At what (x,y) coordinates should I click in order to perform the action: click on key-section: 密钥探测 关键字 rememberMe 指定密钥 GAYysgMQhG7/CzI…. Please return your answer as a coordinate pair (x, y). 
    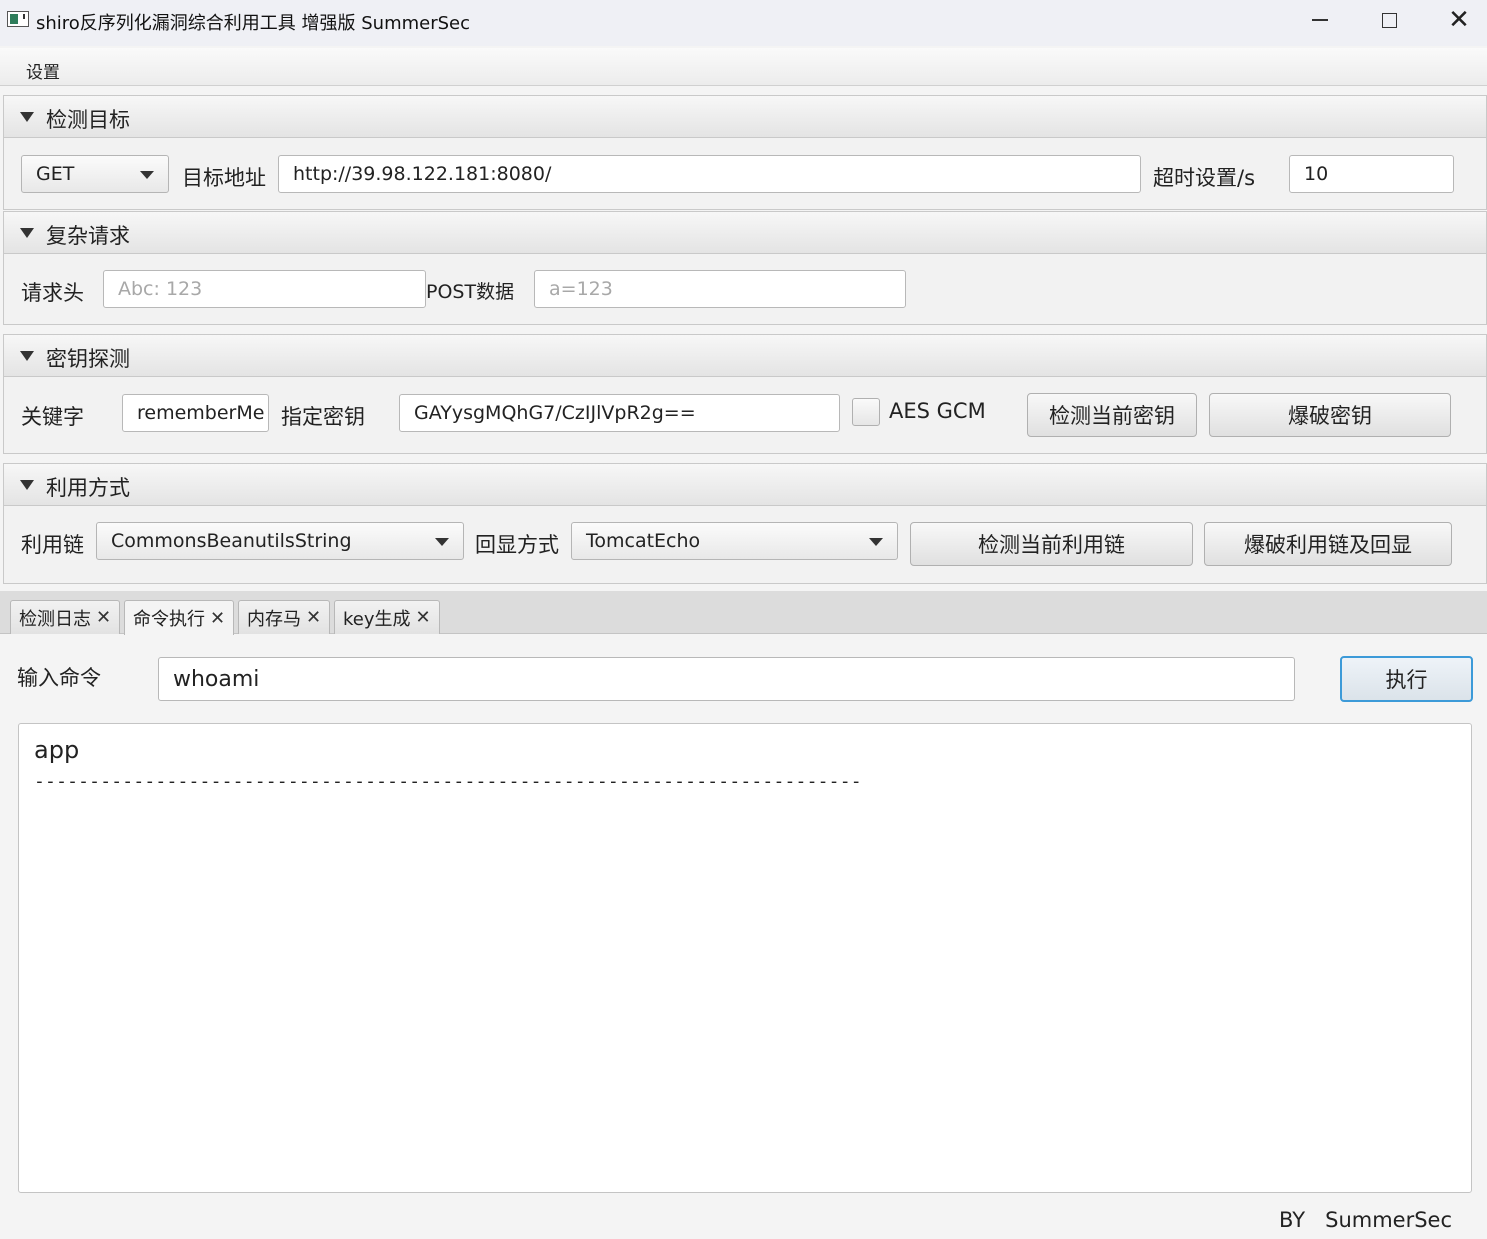
    Looking at the image, I should click on (745, 394).